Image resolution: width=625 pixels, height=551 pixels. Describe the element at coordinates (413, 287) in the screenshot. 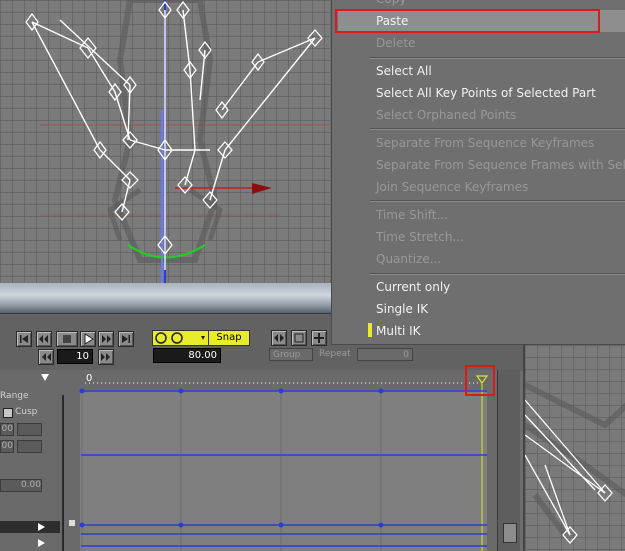

I see `menu-item-current-only: Current only` at that location.